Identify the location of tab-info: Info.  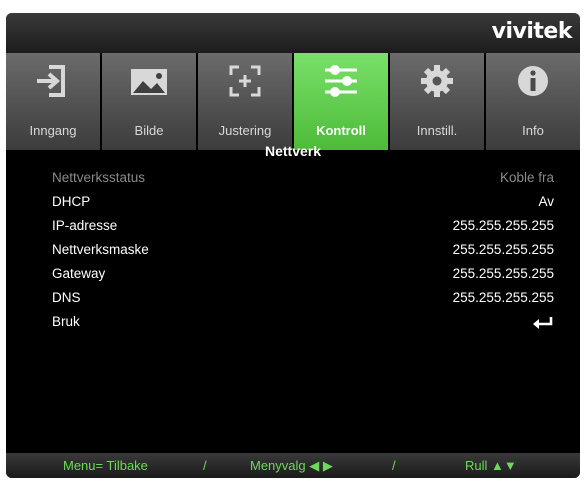
(533, 101).